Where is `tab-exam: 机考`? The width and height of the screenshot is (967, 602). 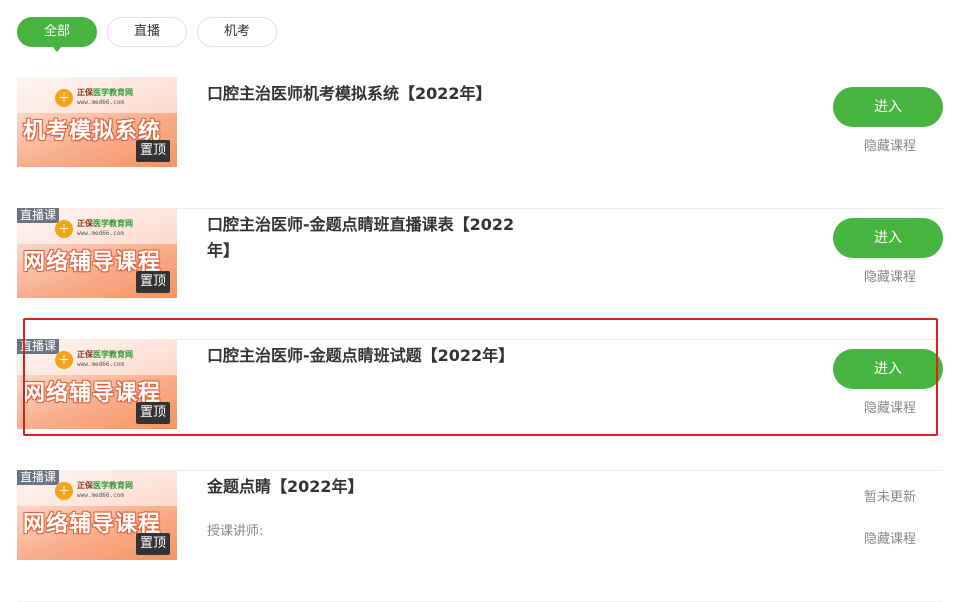 tab-exam: 机考 is located at coordinates (237, 32).